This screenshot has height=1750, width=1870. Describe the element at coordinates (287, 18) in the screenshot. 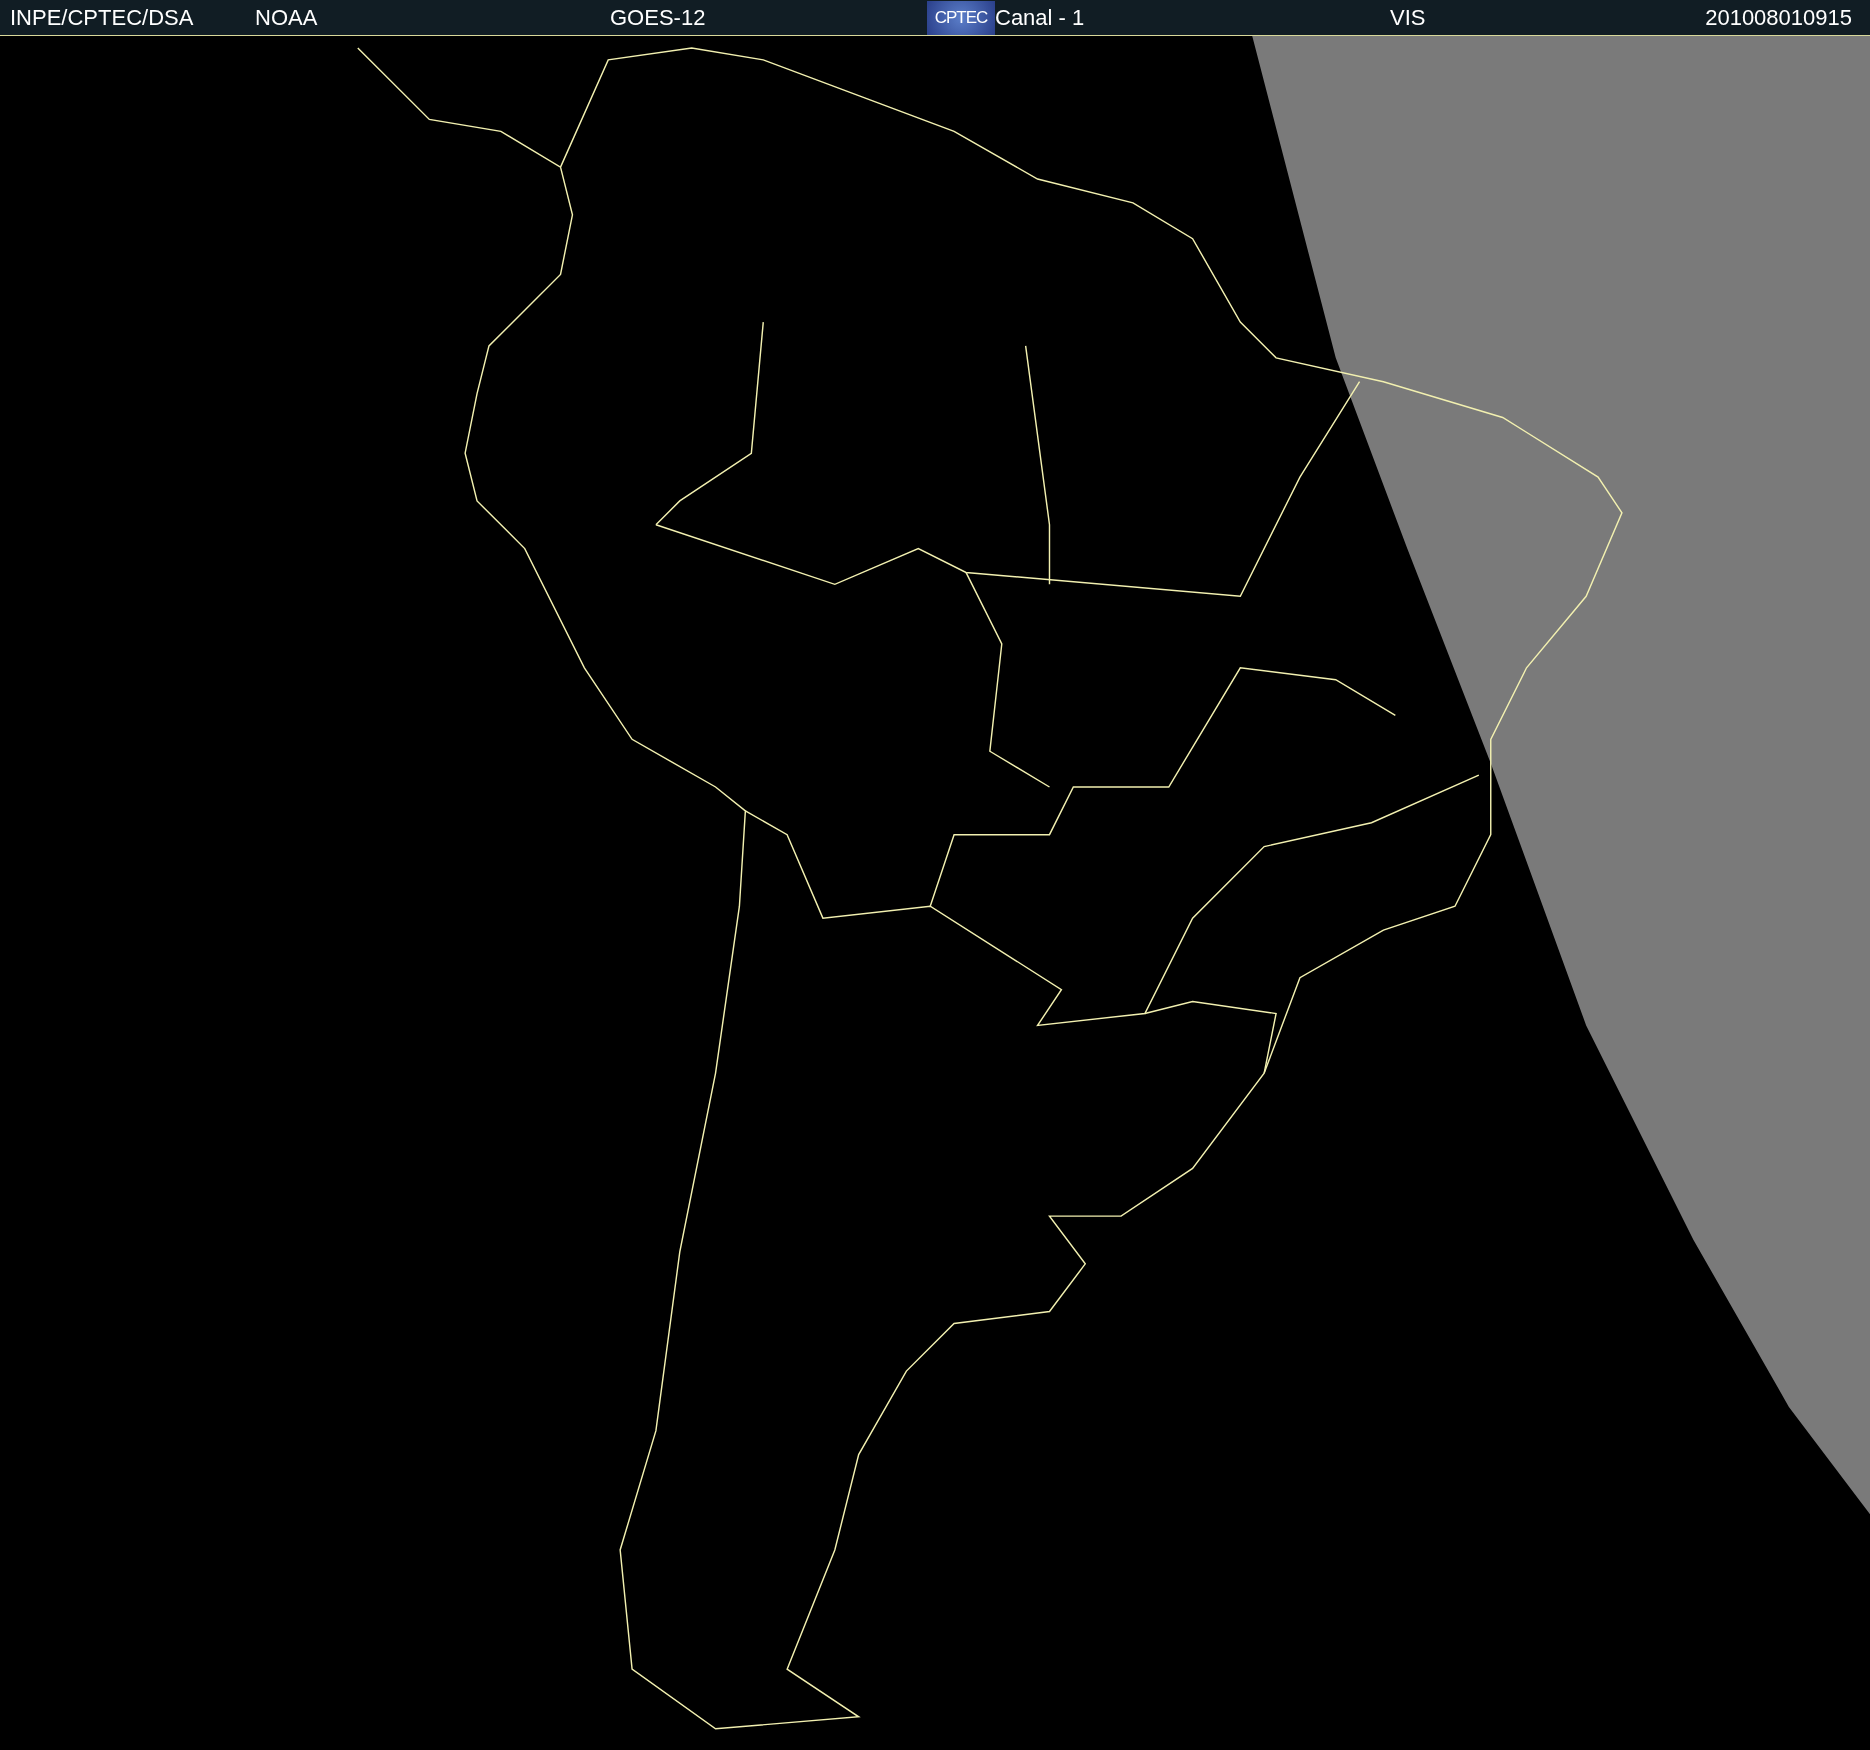

I see `header-label: NOAA` at that location.